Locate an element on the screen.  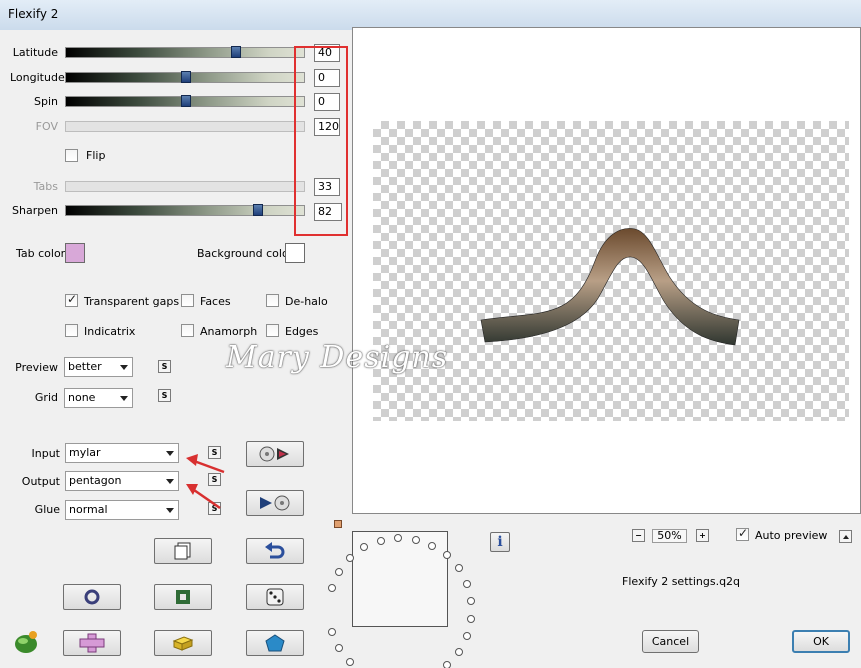
preview-quality-select: better is located at coordinates (98, 367).